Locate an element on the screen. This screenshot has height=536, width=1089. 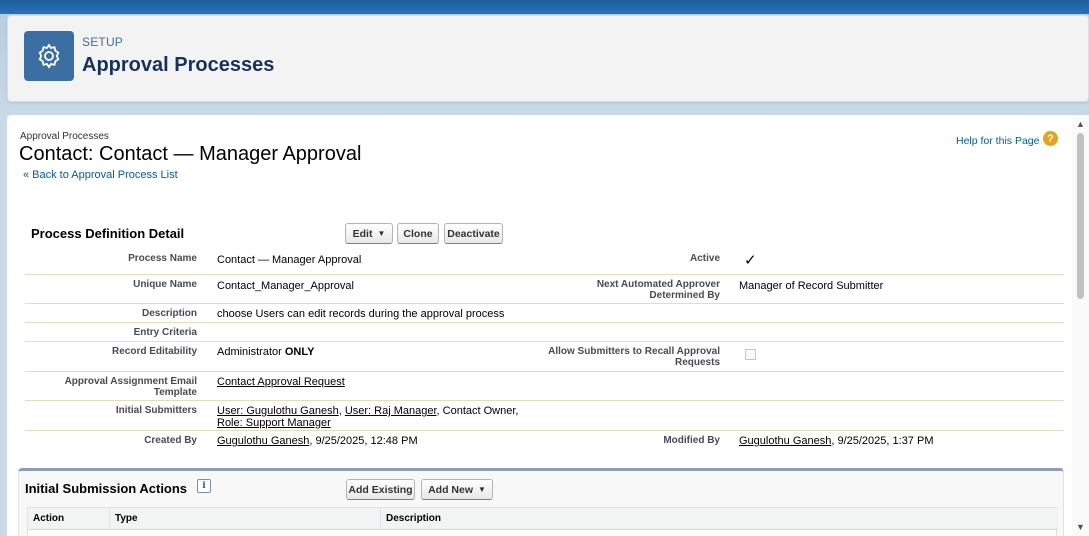
email-template-value: Contact Approval Request is located at coordinates (281, 382).